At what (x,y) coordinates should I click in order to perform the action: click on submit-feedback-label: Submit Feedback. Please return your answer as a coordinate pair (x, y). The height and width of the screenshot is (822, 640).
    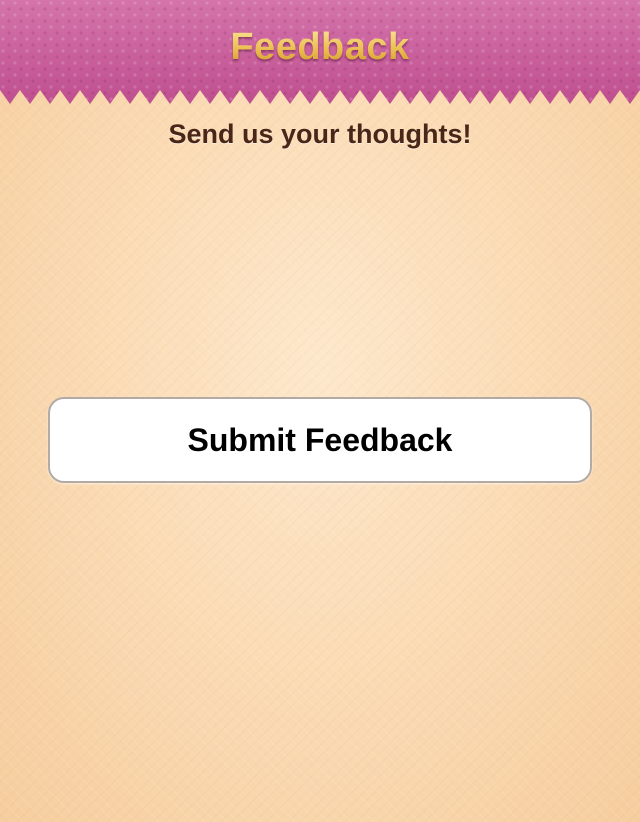
    Looking at the image, I should click on (320, 439).